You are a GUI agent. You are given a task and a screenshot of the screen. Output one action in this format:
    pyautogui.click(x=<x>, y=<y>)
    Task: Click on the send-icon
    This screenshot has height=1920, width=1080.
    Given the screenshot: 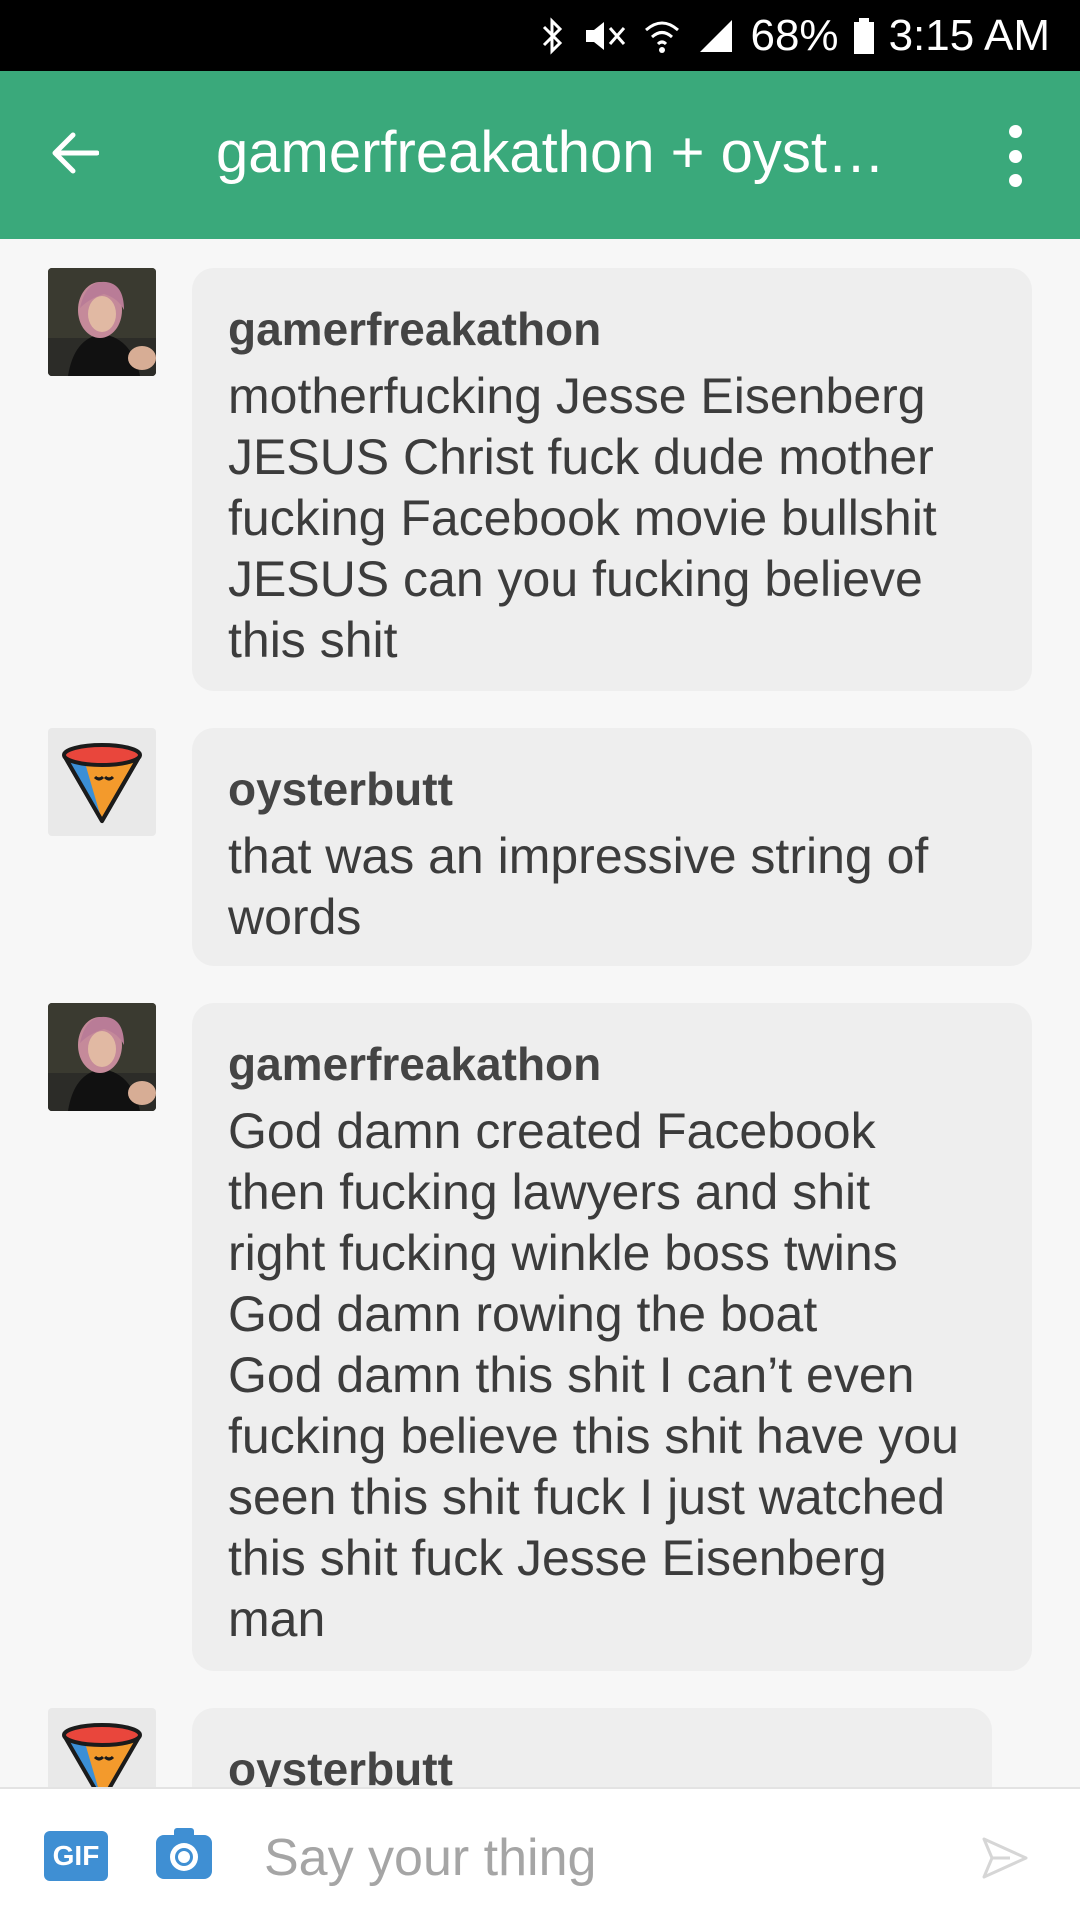 What is the action you would take?
    pyautogui.click(x=1005, y=1858)
    